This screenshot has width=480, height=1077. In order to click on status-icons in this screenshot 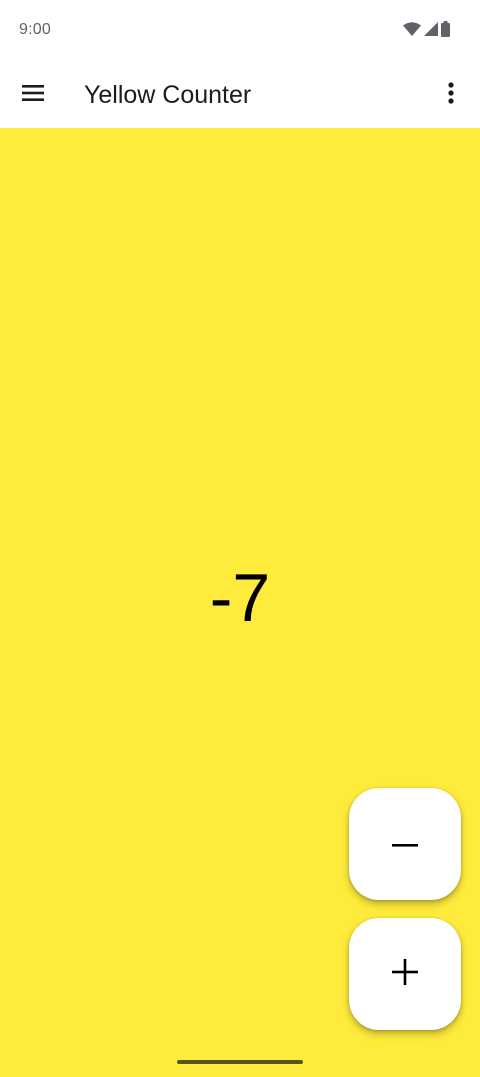, I will do `click(426, 31)`.